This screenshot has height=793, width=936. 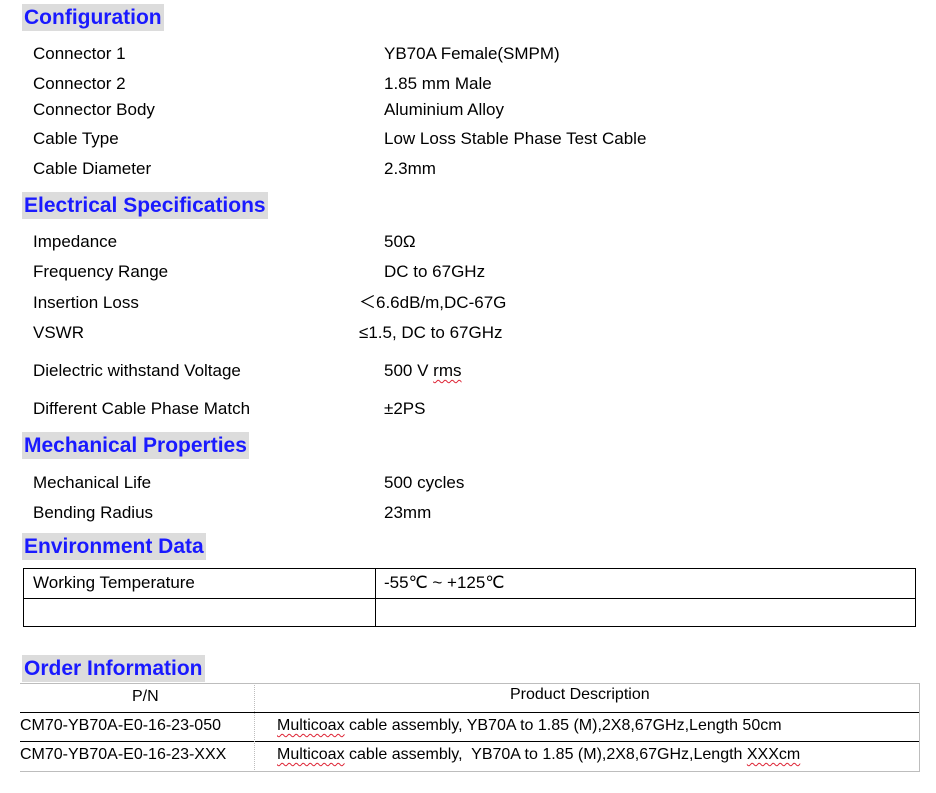 I want to click on env-label-working-temperature: Working Temperature, so click(x=114, y=582).